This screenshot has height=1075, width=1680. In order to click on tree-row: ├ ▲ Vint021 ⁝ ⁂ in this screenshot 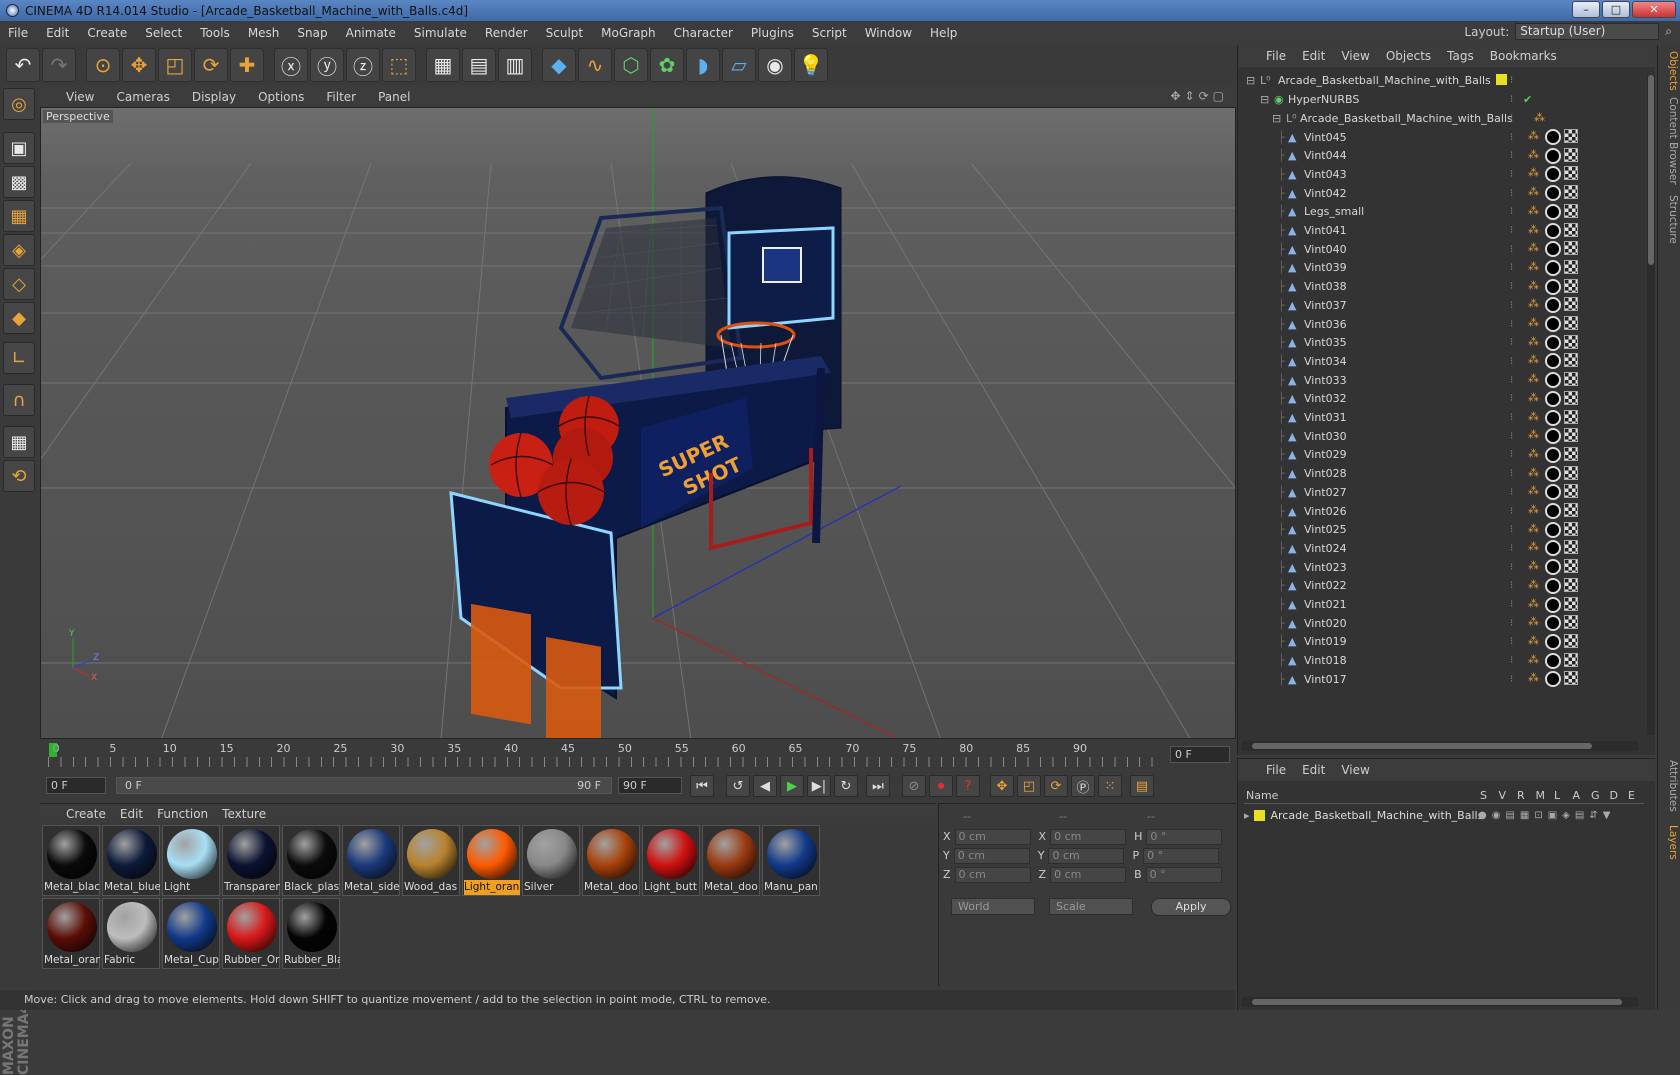, I will do `click(1443, 605)`.